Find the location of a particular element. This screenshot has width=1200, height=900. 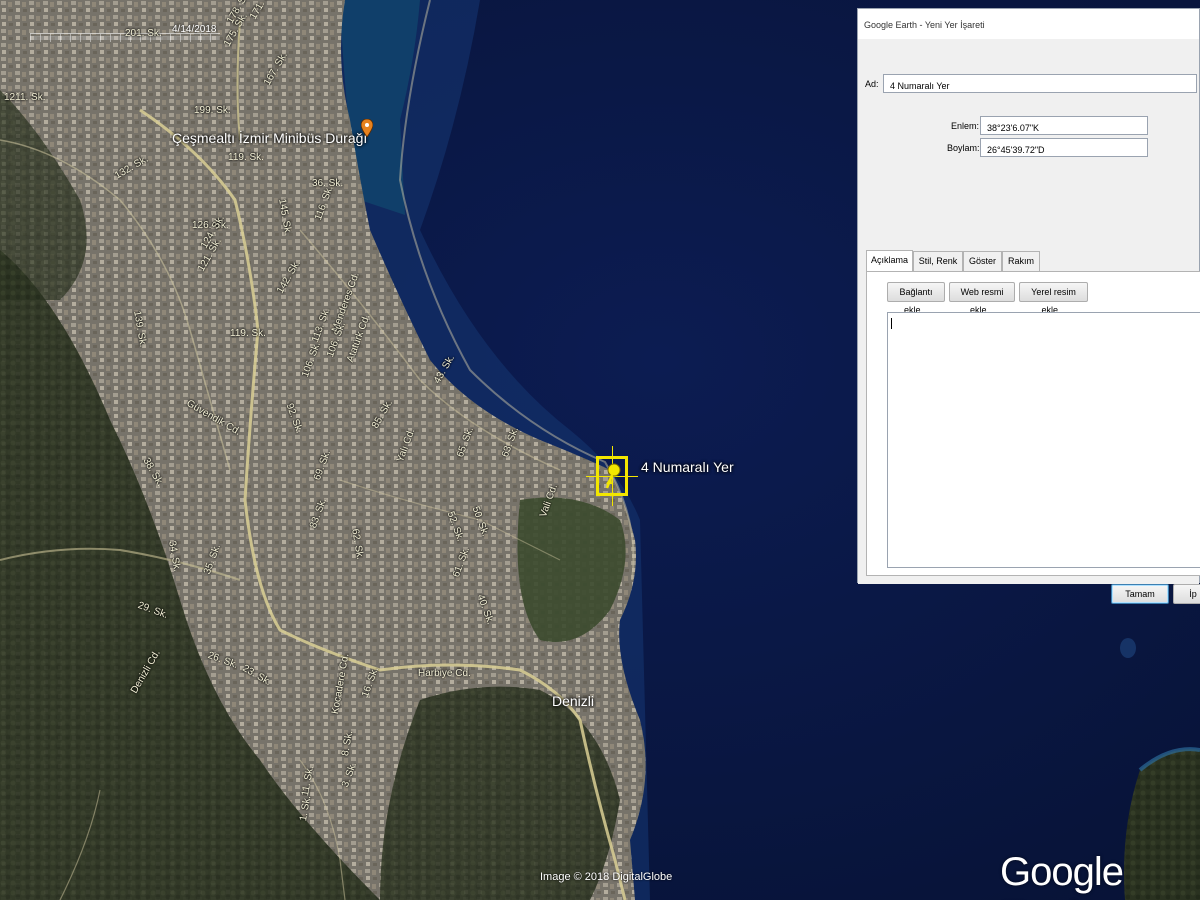

cancel-button: İp is located at coordinates (1186, 594).